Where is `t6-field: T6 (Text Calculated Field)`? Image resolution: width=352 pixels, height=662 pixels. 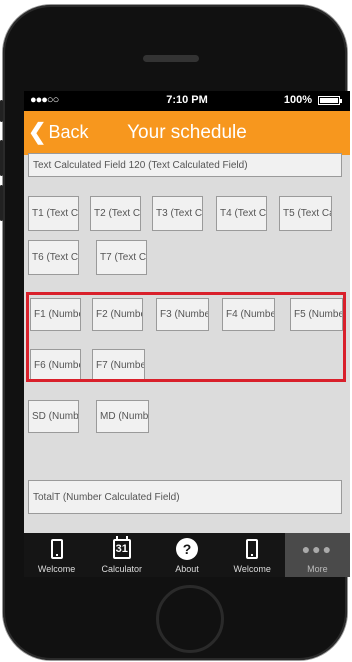 t6-field: T6 (Text Calculated Field) is located at coordinates (53, 257).